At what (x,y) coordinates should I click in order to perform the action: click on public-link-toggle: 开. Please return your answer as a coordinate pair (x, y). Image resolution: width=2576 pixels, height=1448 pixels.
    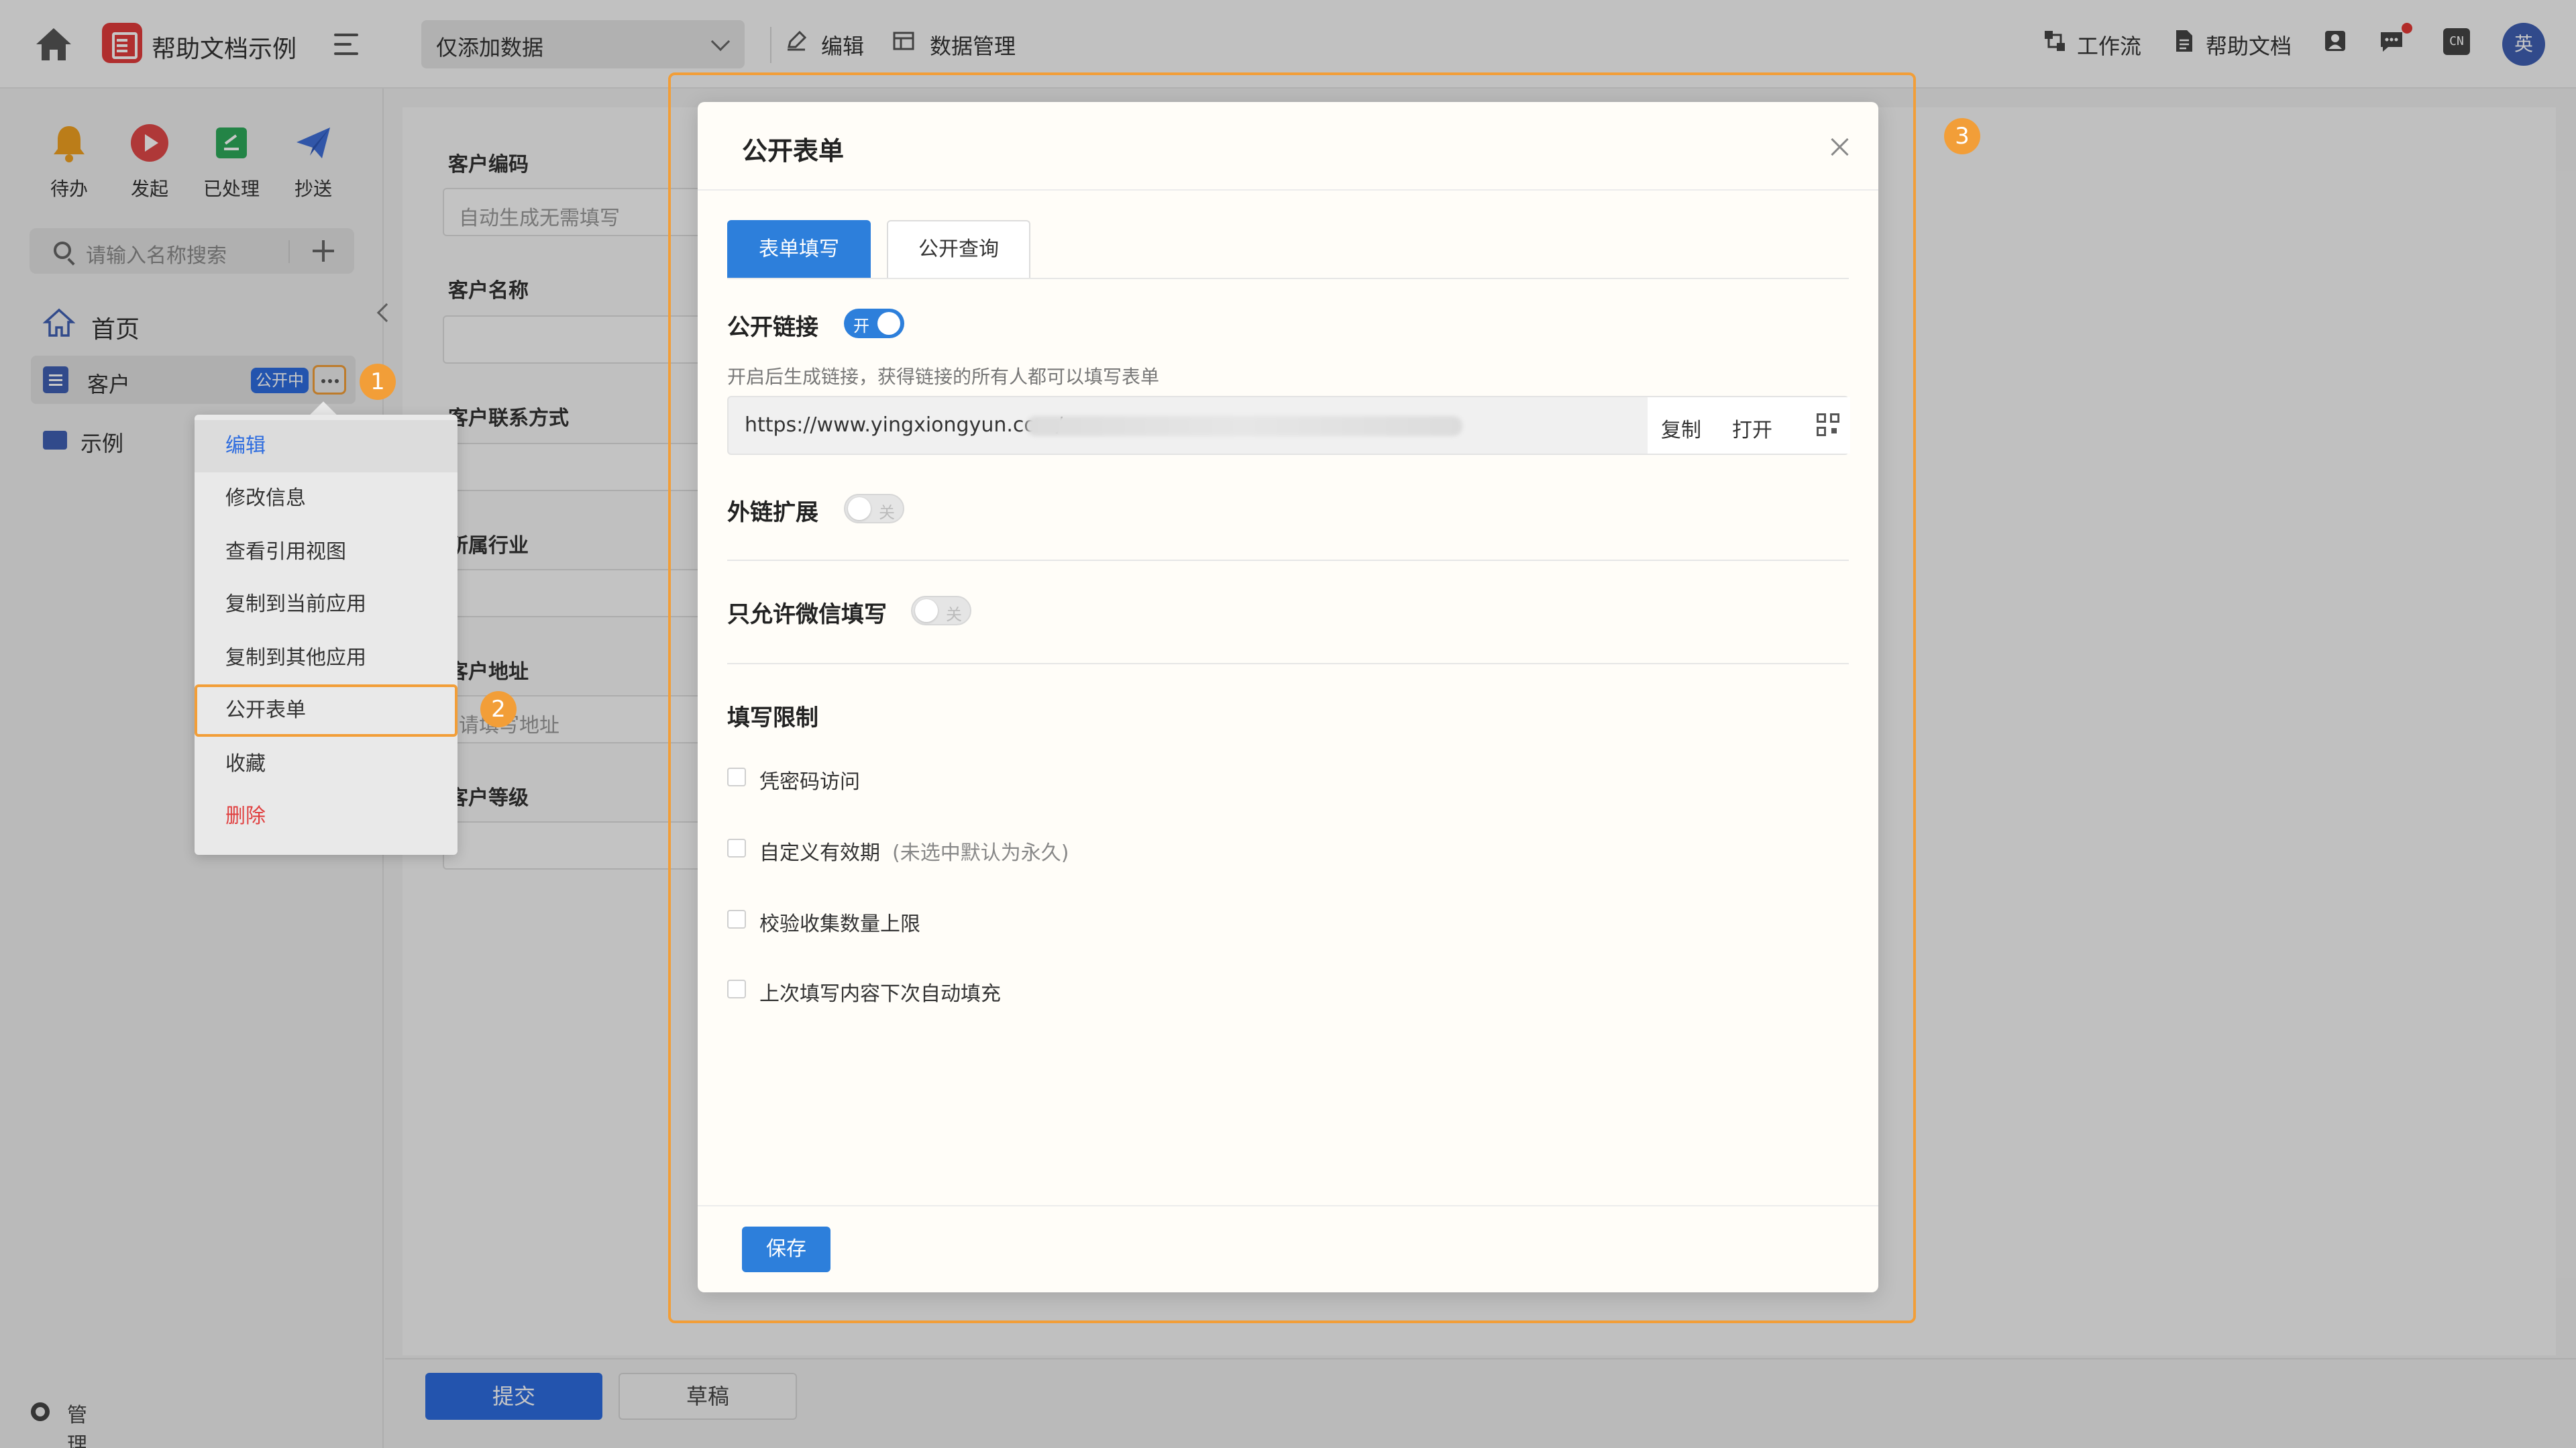
    Looking at the image, I should click on (874, 323).